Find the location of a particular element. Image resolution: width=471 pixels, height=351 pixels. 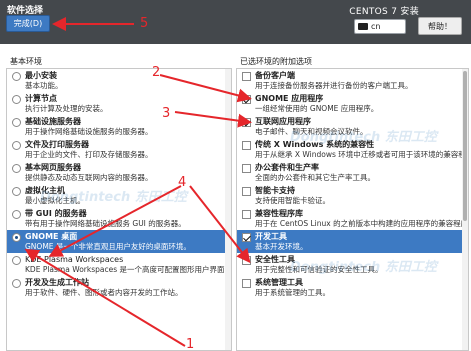

environment-name: 最小安装 is located at coordinates (41, 75).